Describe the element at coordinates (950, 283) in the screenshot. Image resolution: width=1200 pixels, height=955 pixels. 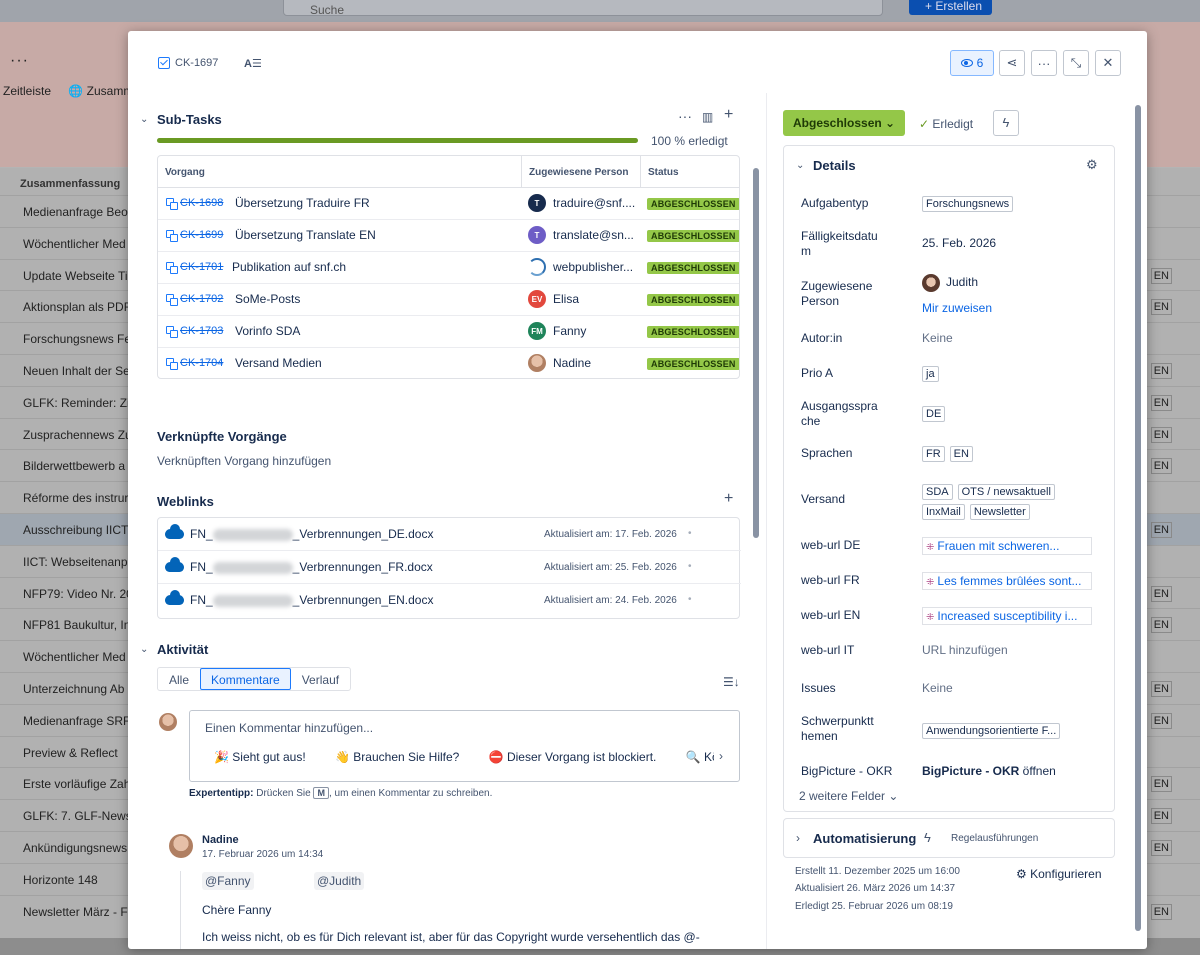
I see `field-assignee: Judith` at that location.